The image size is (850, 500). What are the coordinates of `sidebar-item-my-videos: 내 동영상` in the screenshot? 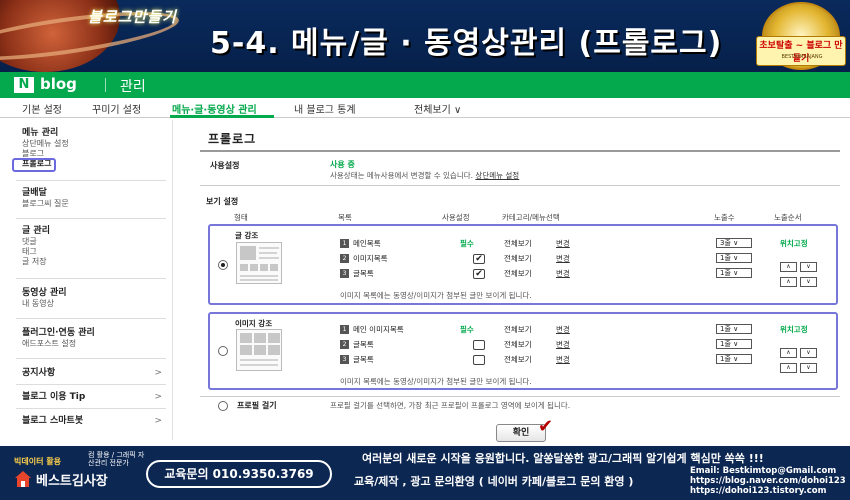 It's located at (44, 304).